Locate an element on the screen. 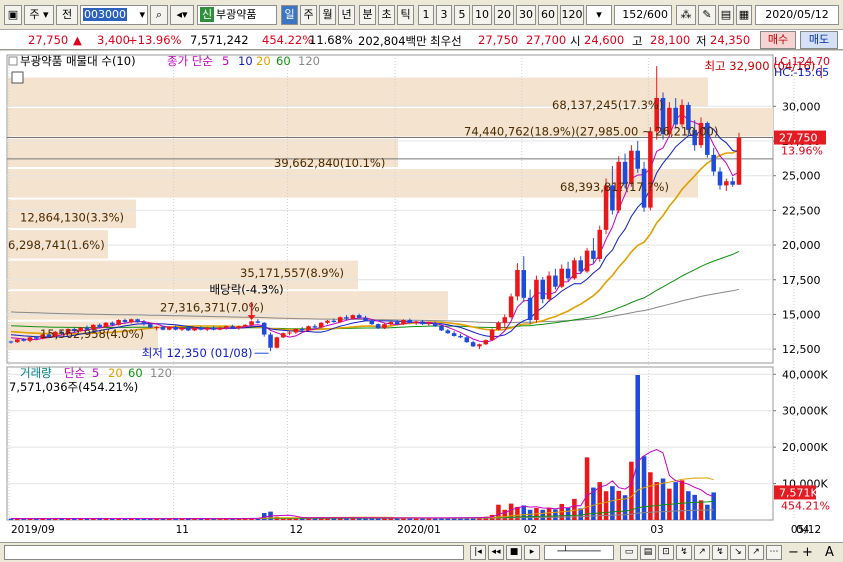  high-label: 고 is located at coordinates (637, 41).